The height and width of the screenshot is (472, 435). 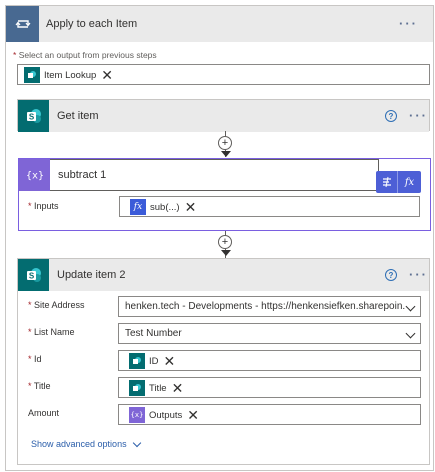 What do you see at coordinates (91, 275) in the screenshot?
I see `update-item-title: Update item 2` at bounding box center [91, 275].